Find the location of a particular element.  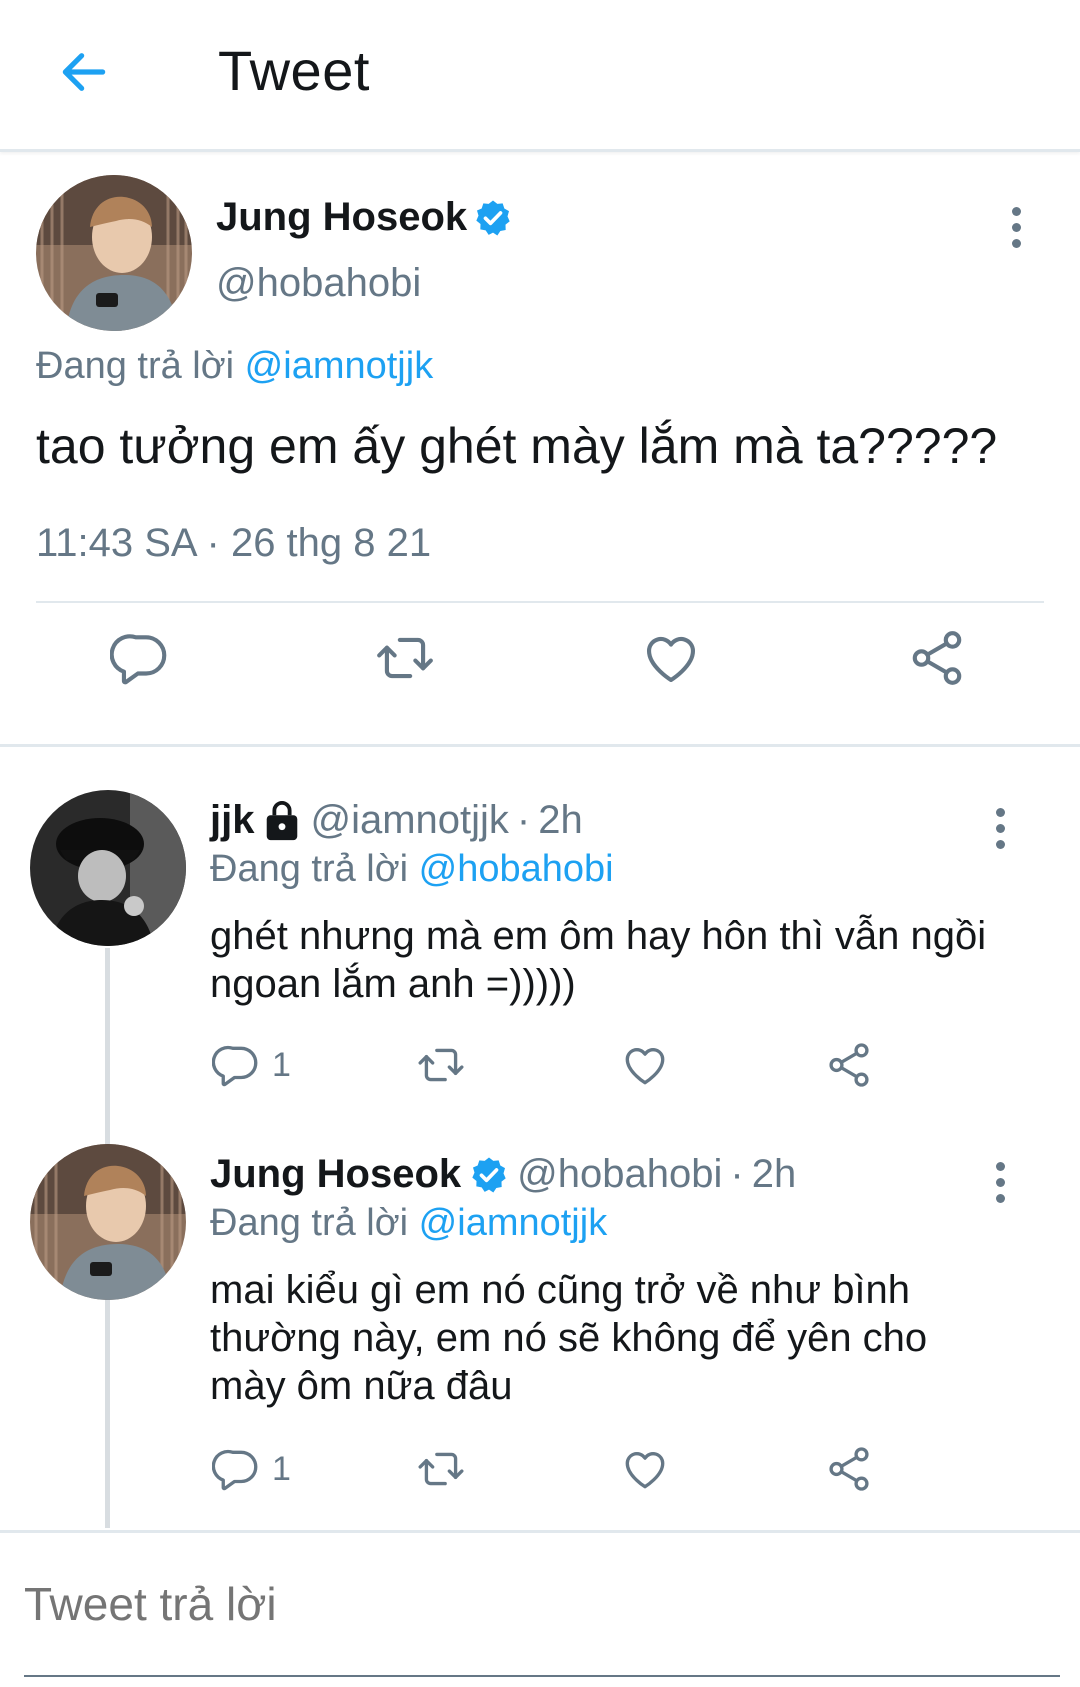

compose-bar is located at coordinates (540, 1608).